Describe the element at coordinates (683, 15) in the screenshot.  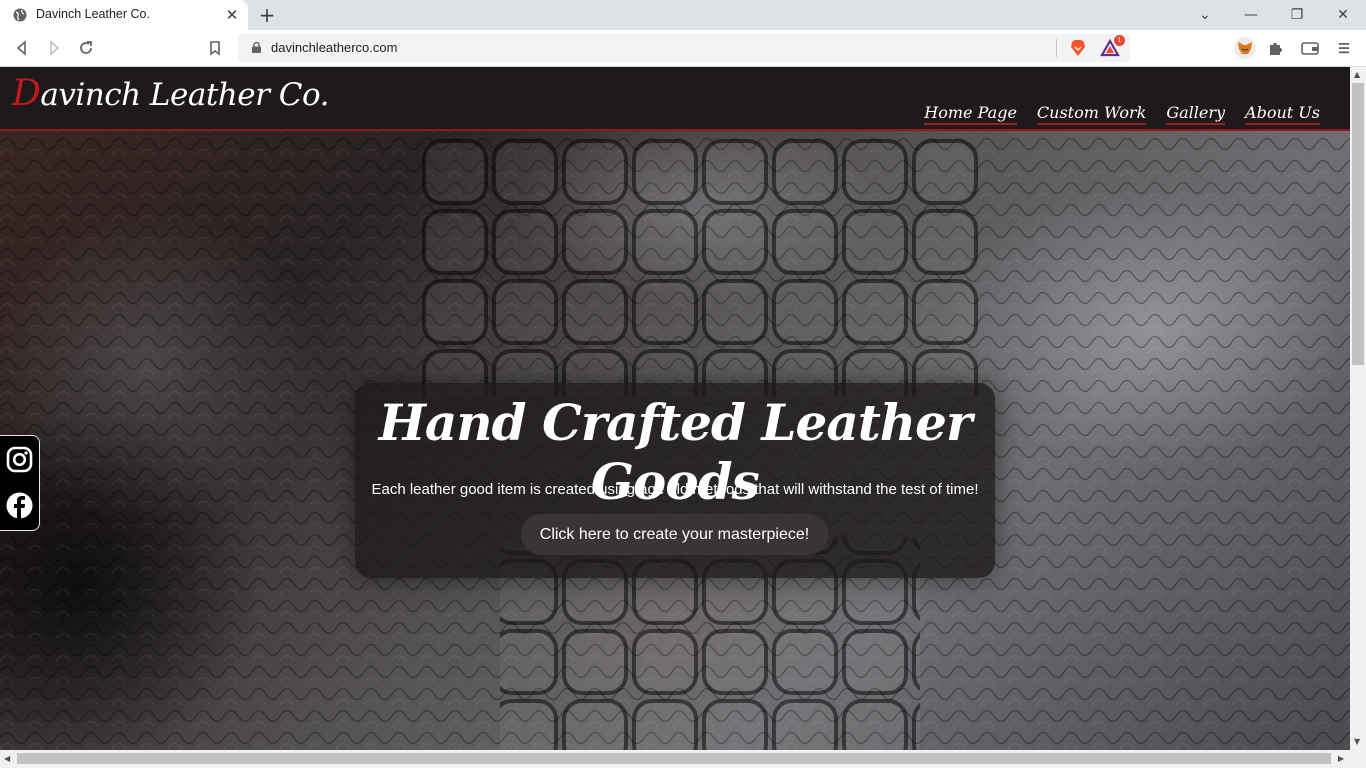
I see `browser-tab-strip: Davinch Leather Co. ✕ + ⌄ — ❐ ✕` at that location.